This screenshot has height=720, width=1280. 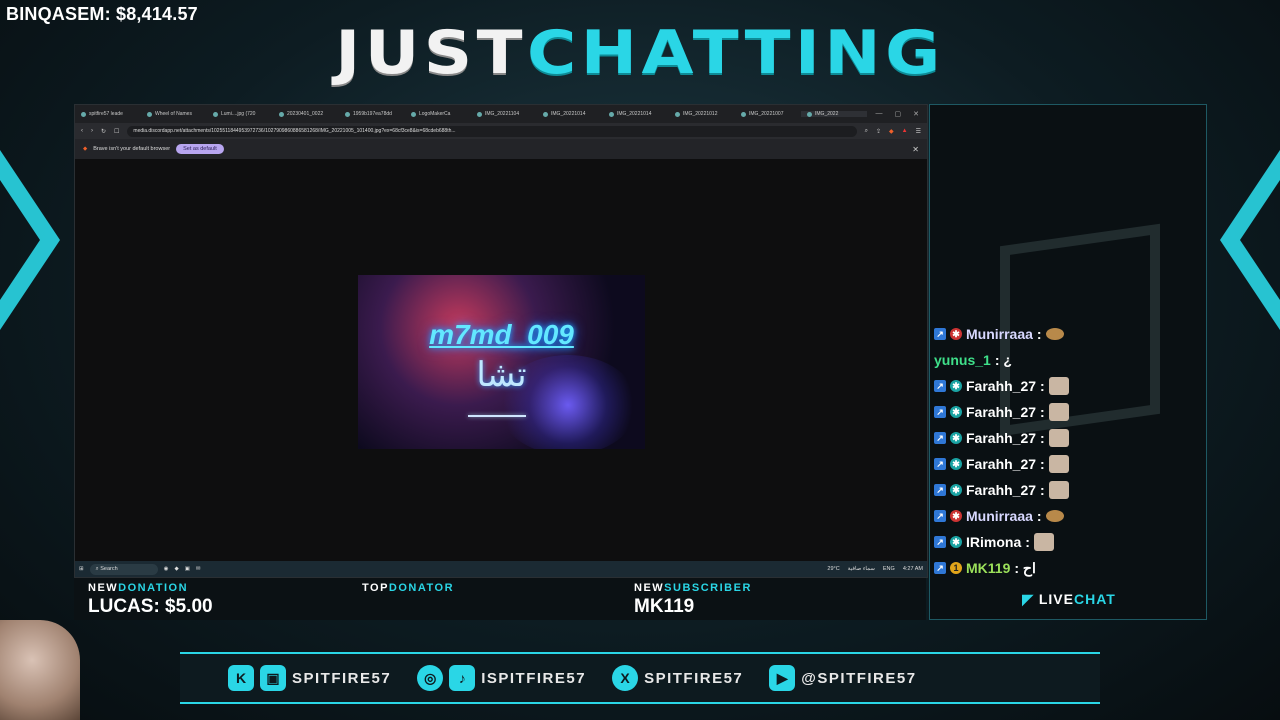 I want to click on set-default-button: Set as default, so click(x=200, y=149).